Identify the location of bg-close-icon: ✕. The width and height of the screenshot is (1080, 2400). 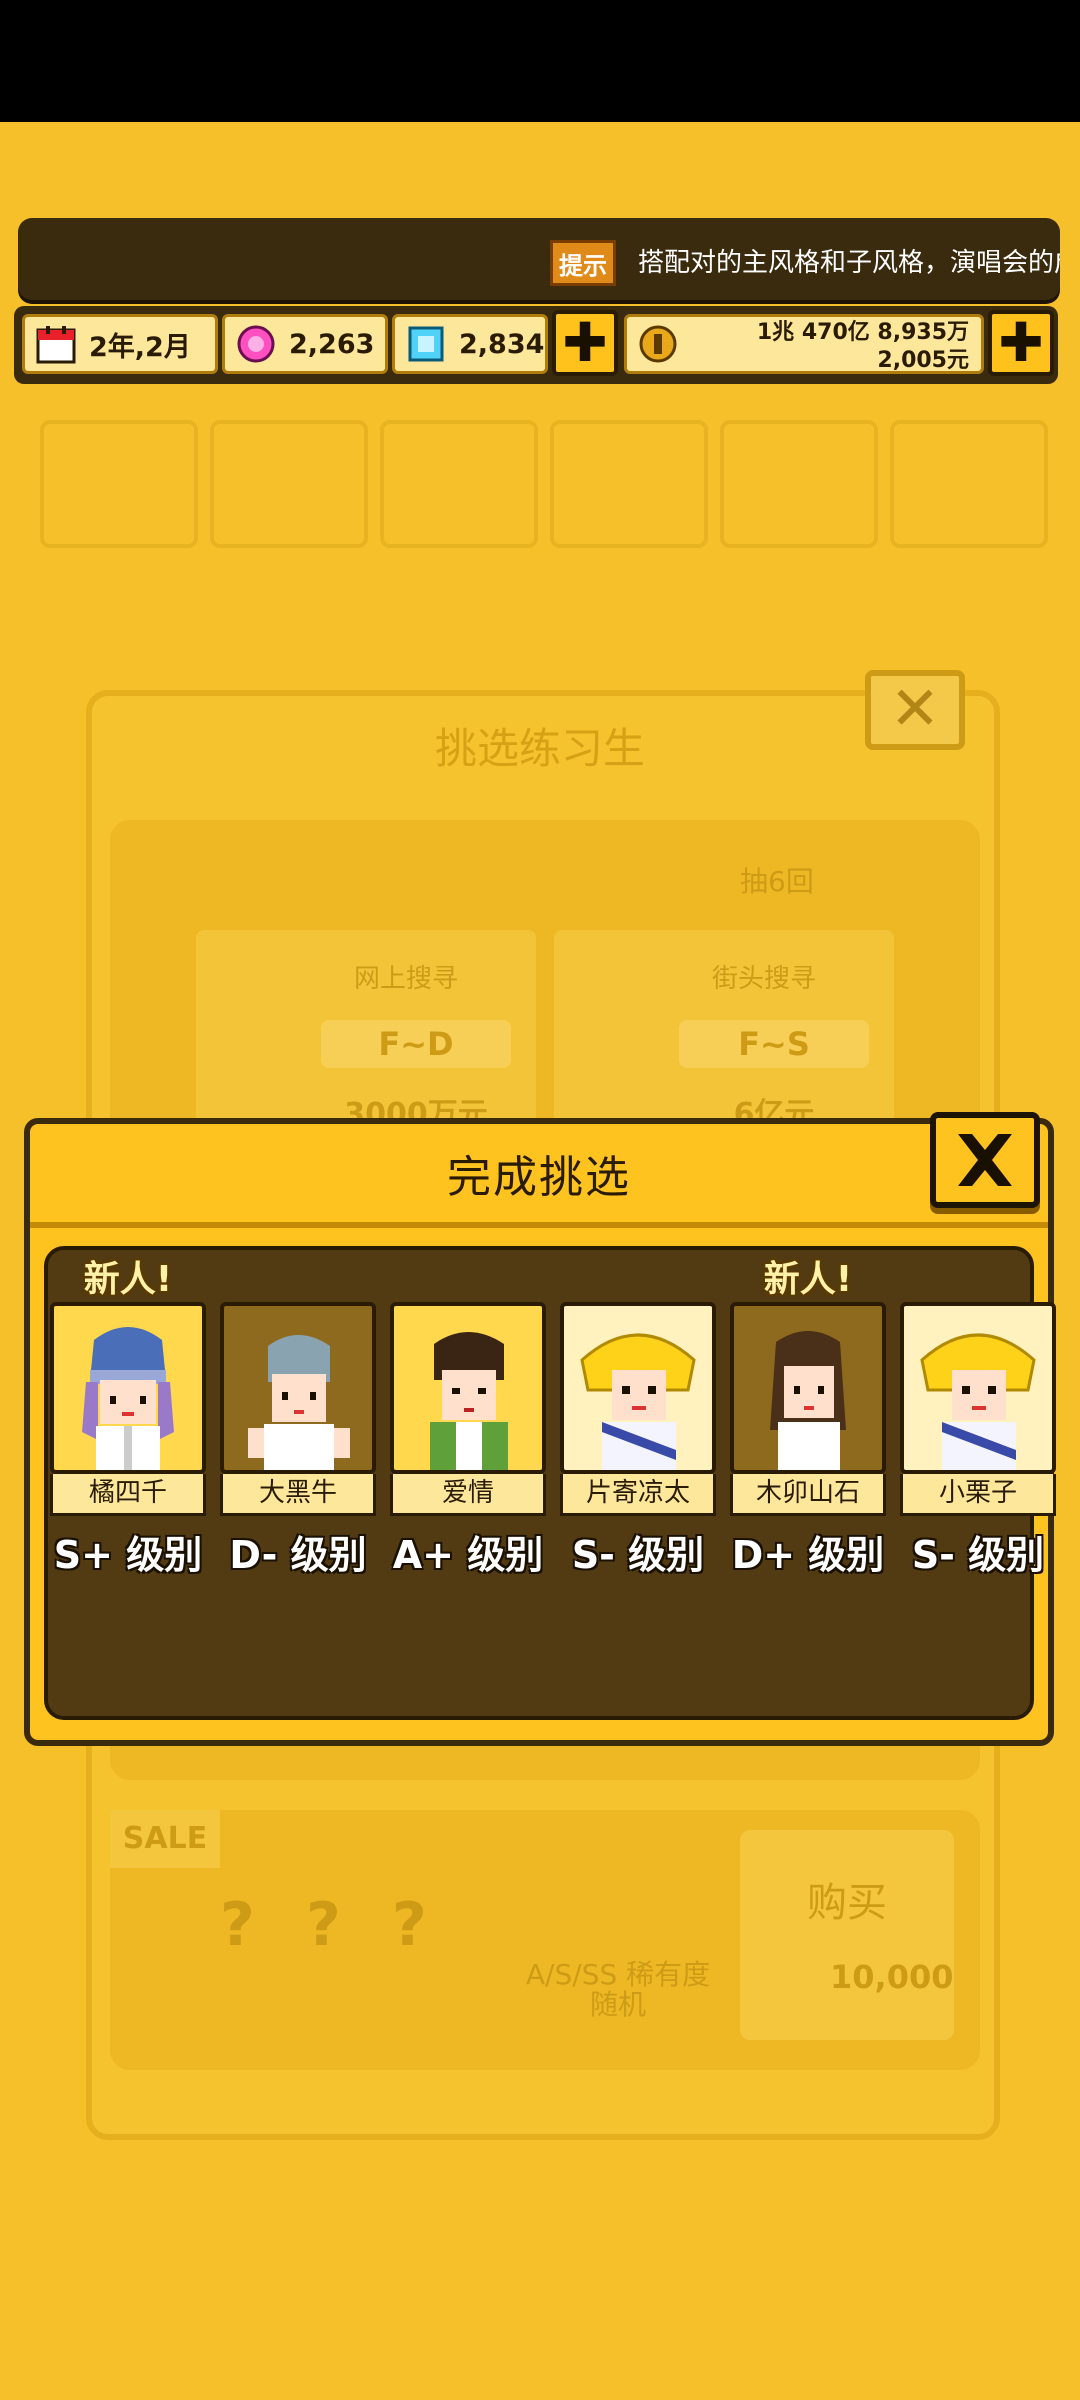
(915, 710).